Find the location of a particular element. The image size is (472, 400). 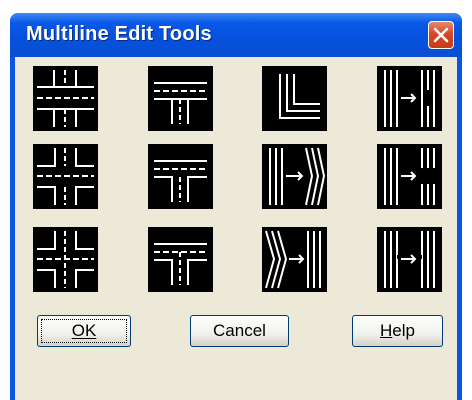

mline-weld-all-icon is located at coordinates (409, 259).